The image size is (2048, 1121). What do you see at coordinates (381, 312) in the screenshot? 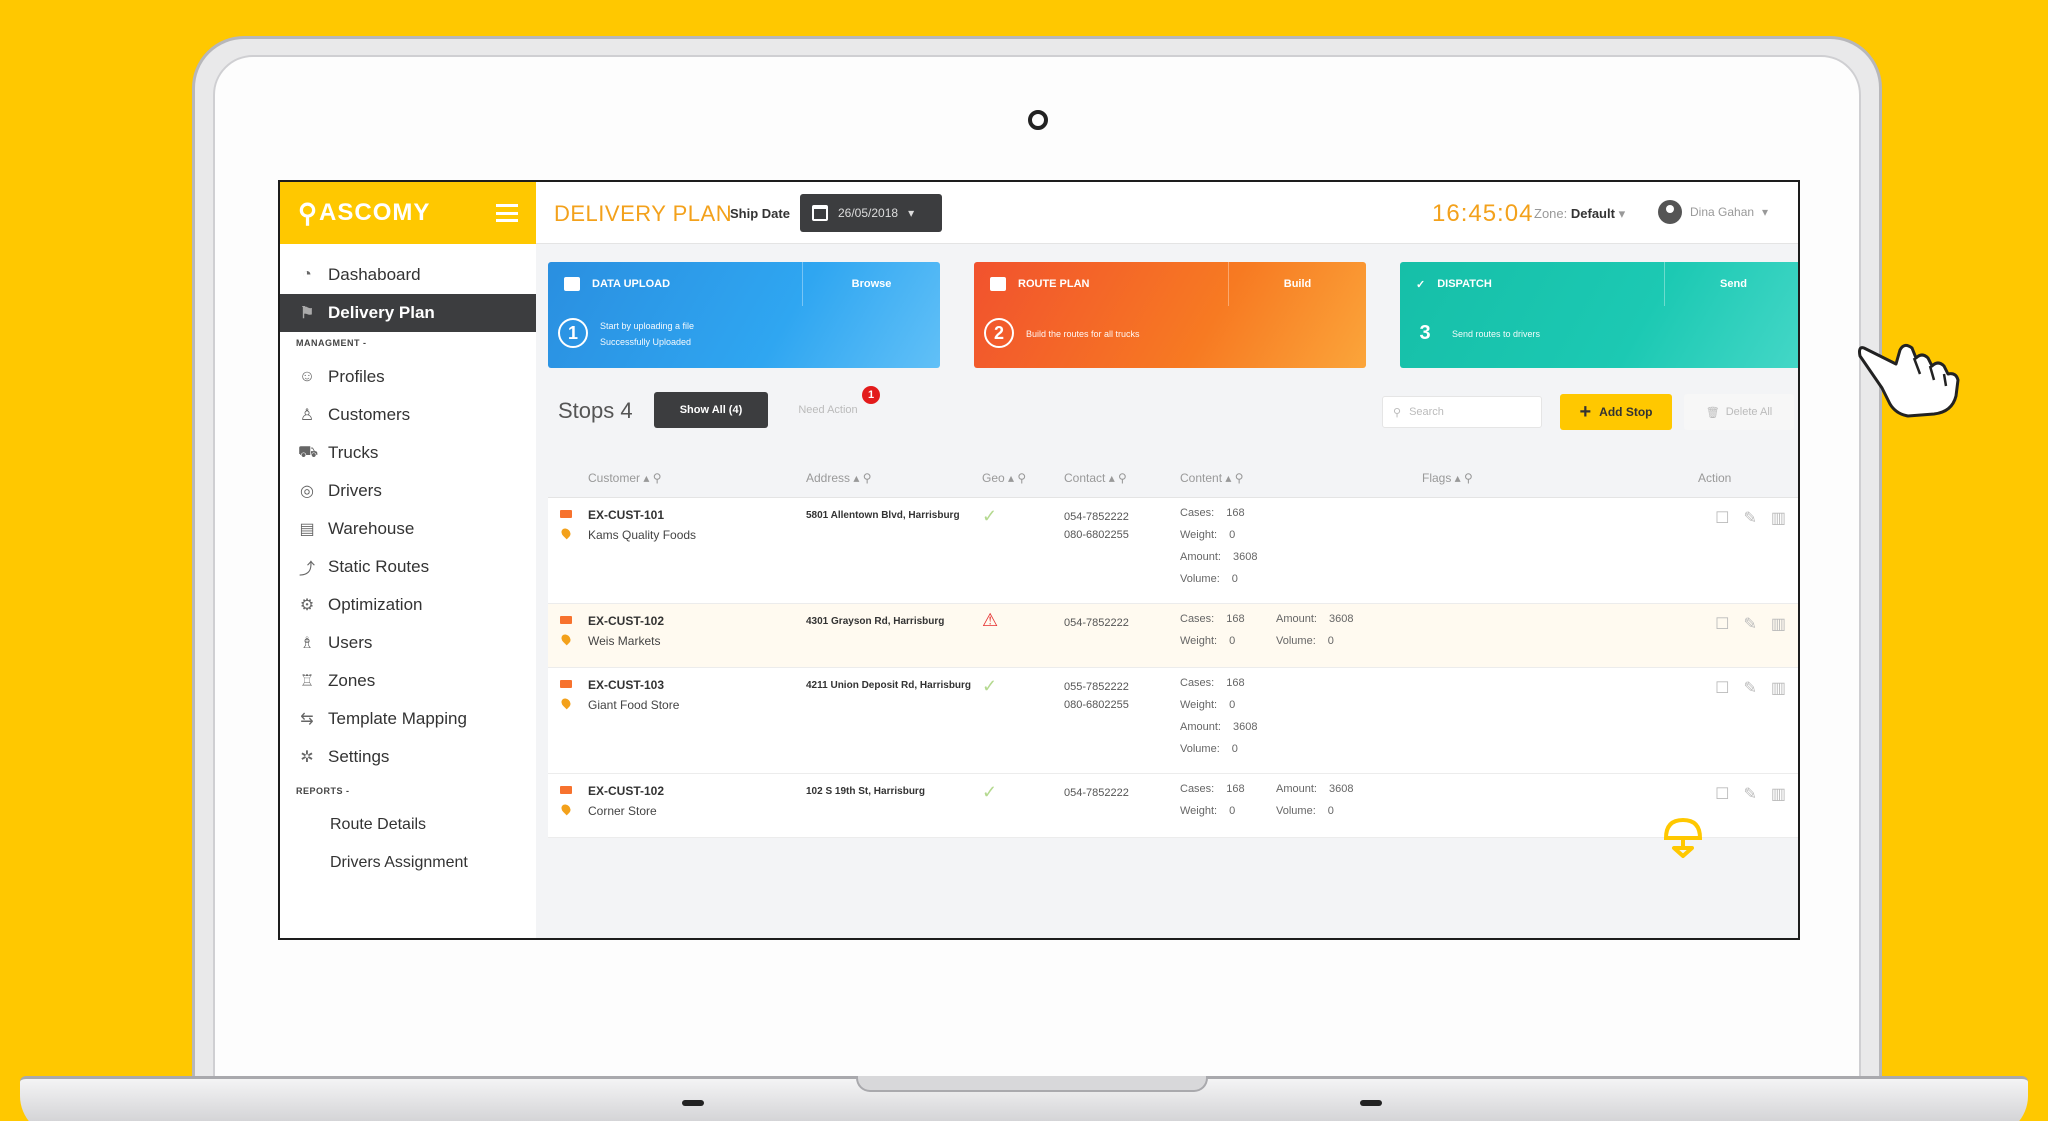
I see `sidebar-item-label: Delivery Plan` at bounding box center [381, 312].